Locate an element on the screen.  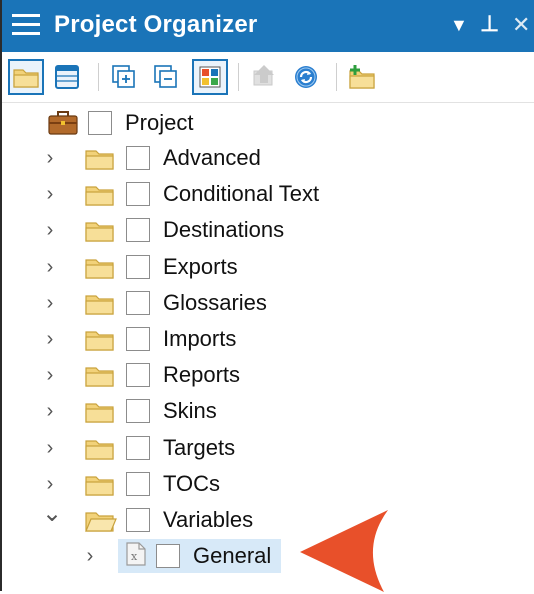
collapse-all-icon is located at coordinates (165, 76).